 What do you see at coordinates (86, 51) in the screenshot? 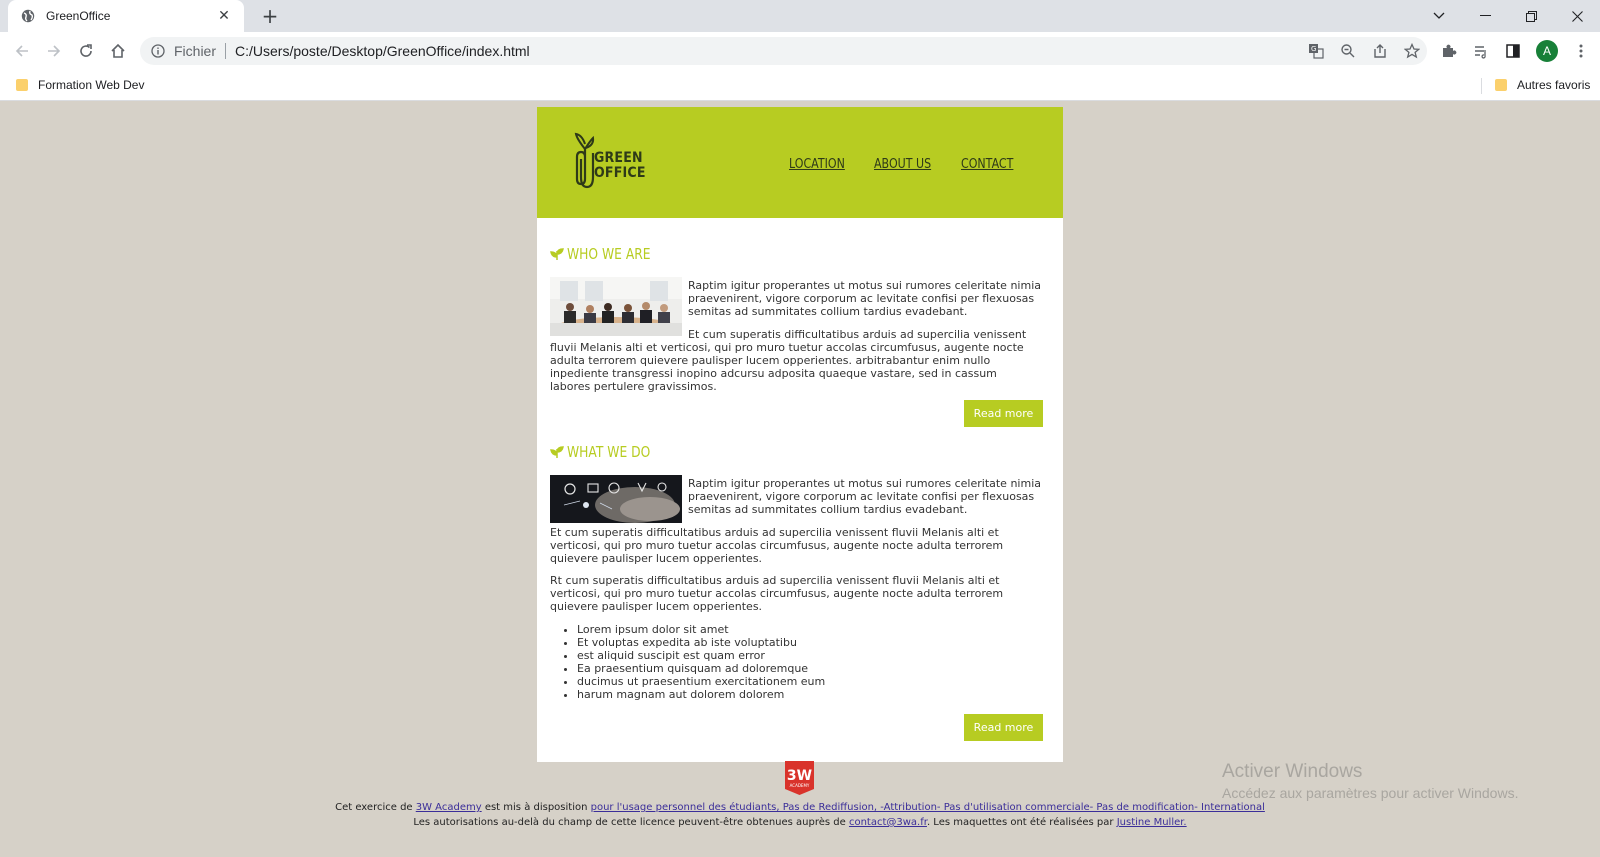
I see `reload-button` at bounding box center [86, 51].